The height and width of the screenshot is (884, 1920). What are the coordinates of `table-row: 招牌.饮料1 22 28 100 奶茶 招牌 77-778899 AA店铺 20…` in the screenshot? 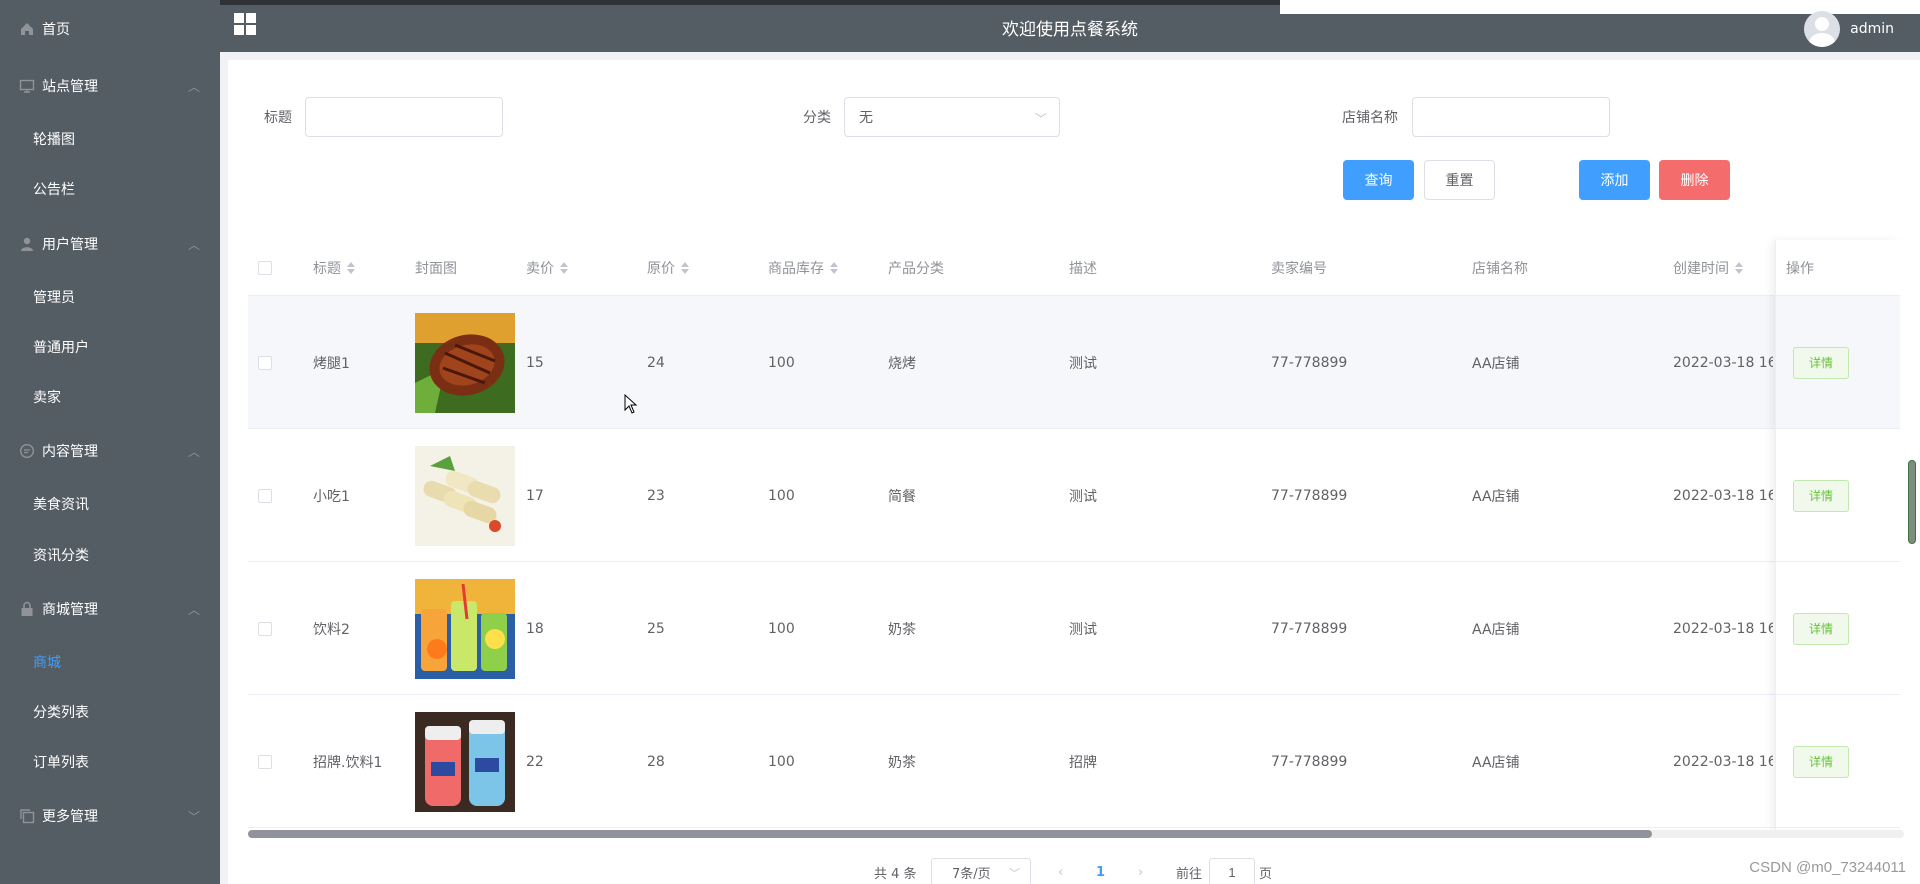 It's located at (1074, 761).